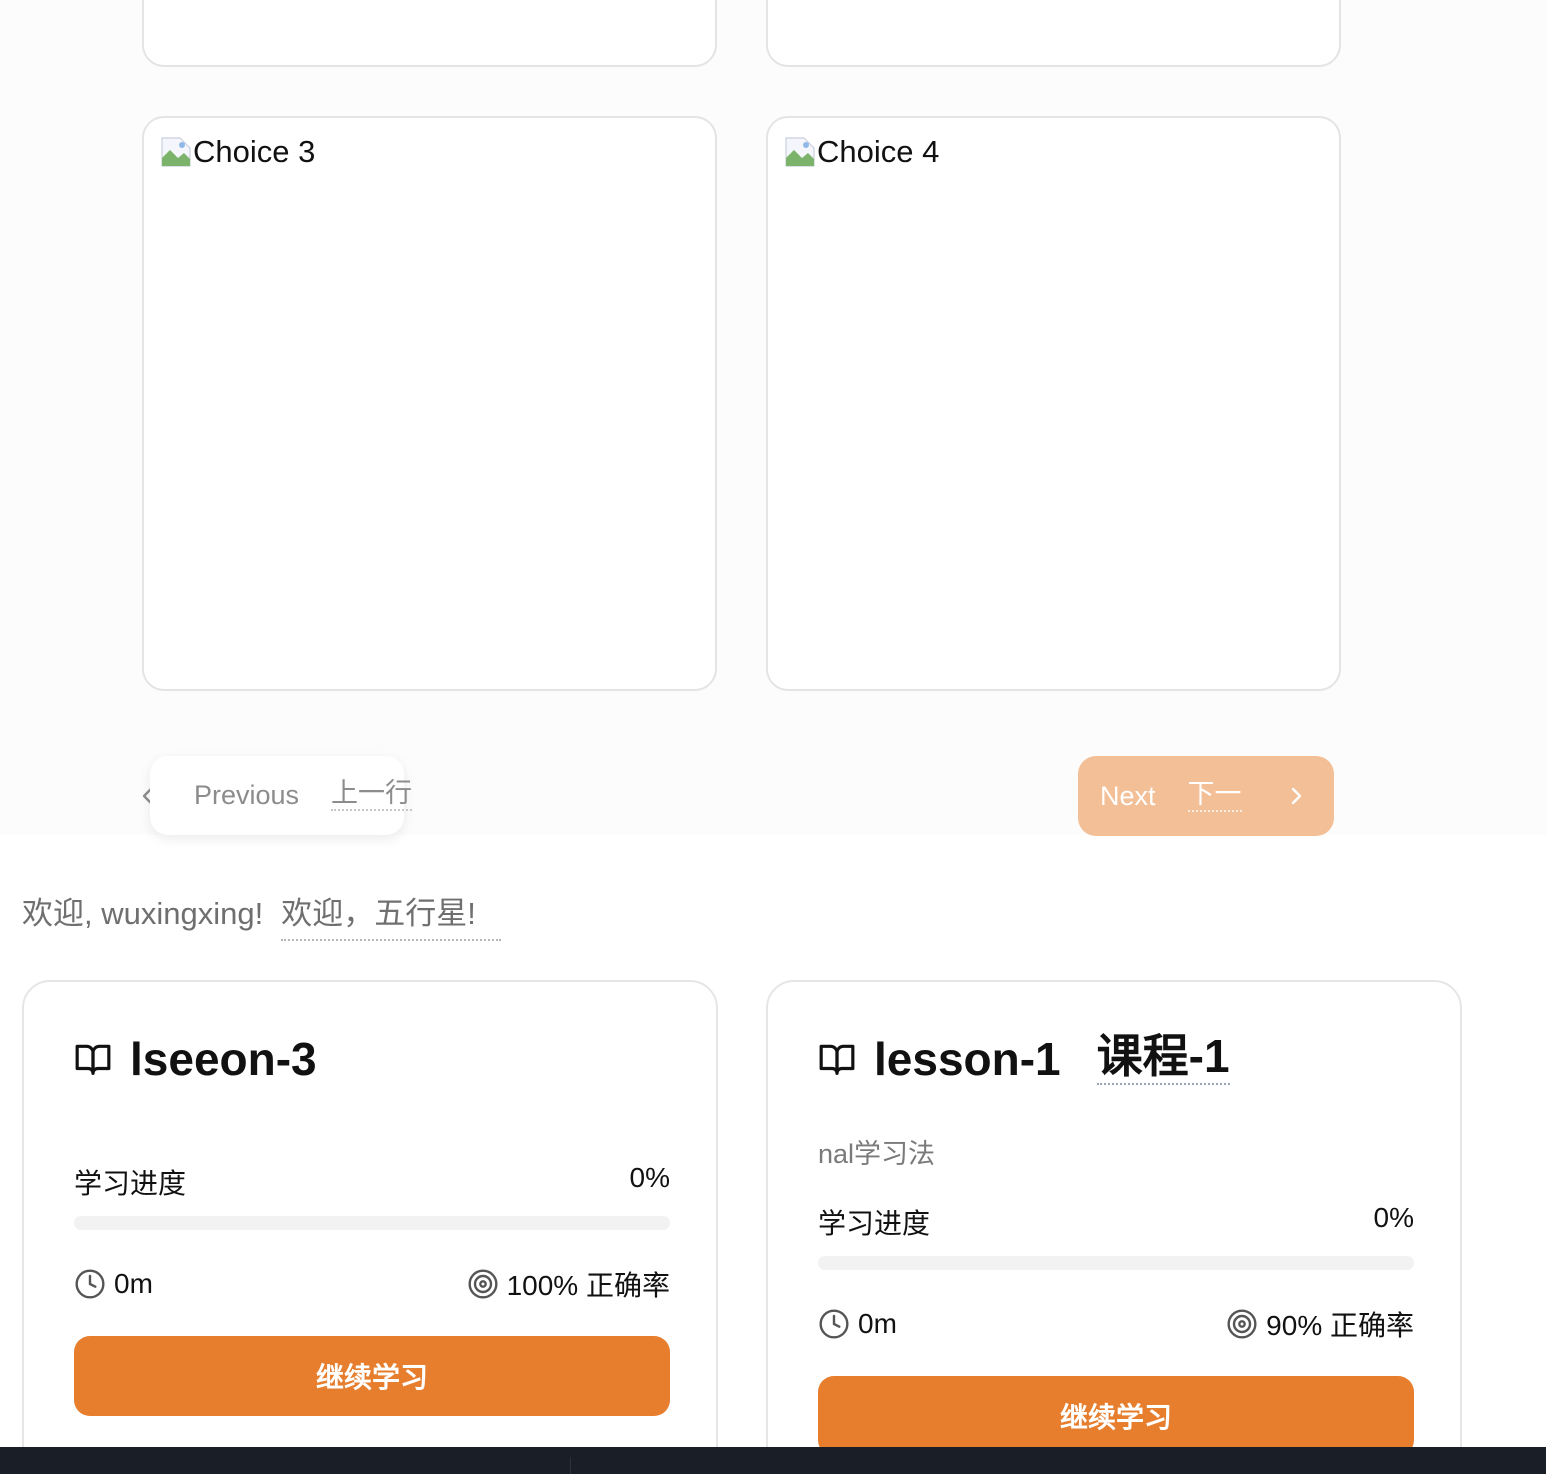 The image size is (1546, 1474). I want to click on next-button: Next 下一, so click(1206, 796).